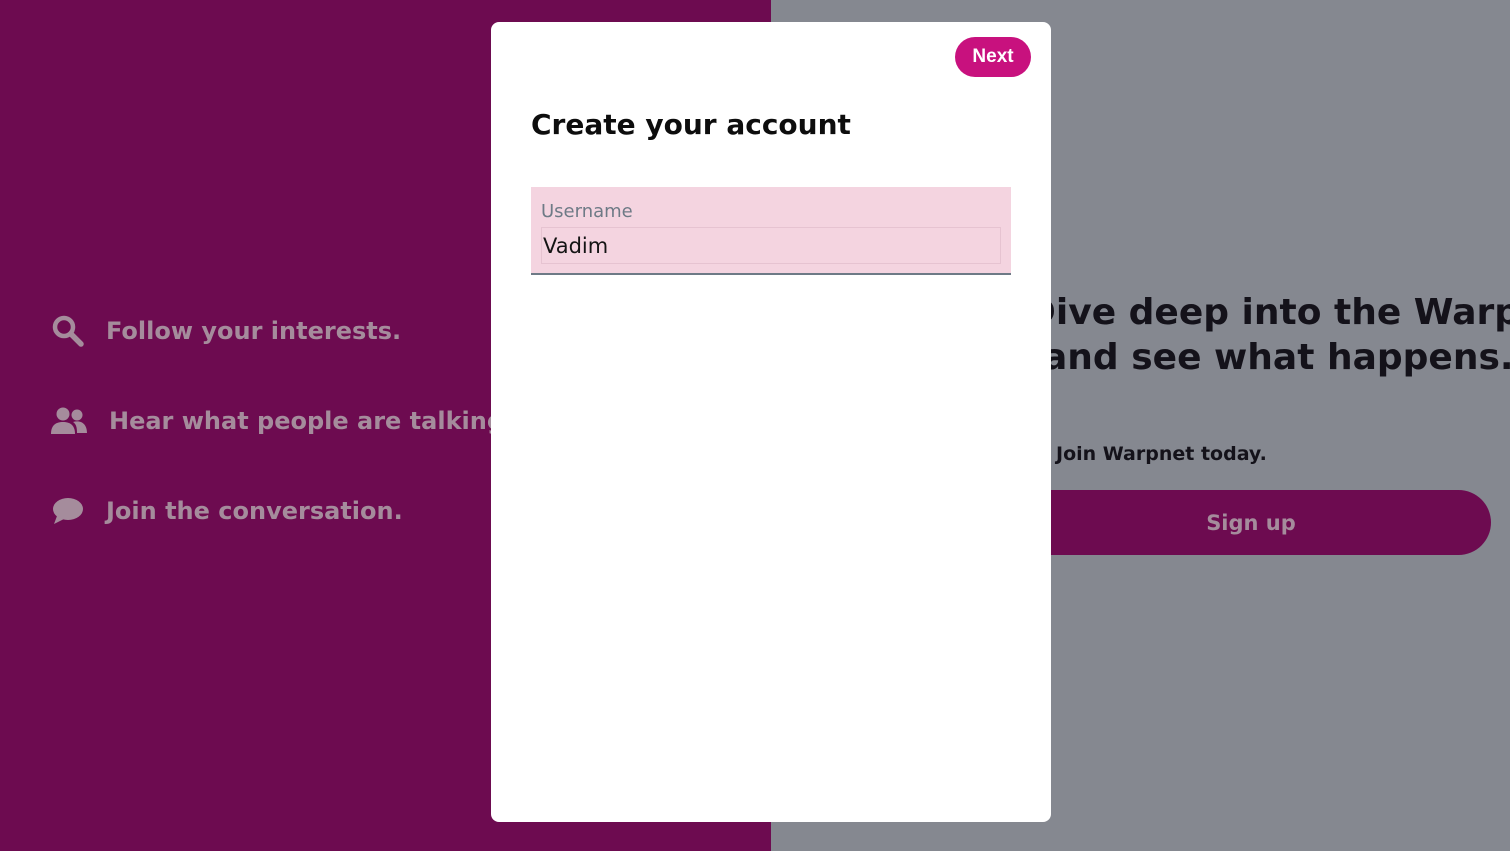 This screenshot has width=1510, height=851. I want to click on next-button: Next, so click(993, 57).